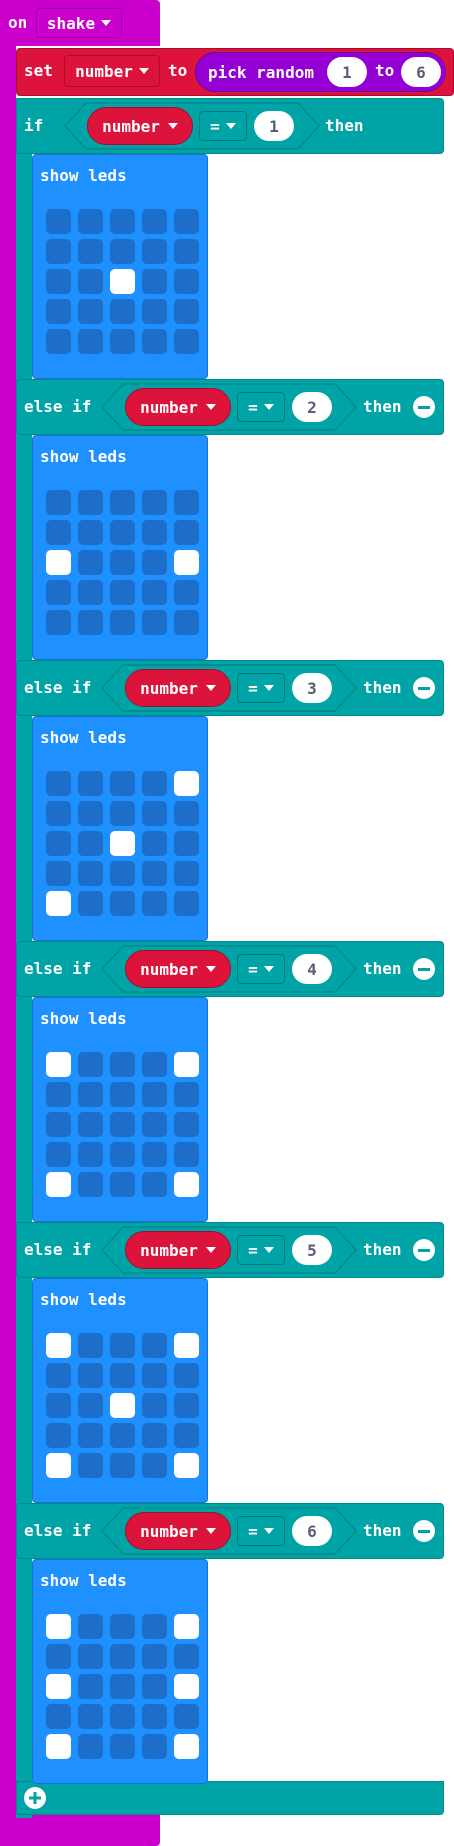 This screenshot has width=454, height=1846. What do you see at coordinates (312, 1531) in the screenshot?
I see `compare-value-input: 6` at bounding box center [312, 1531].